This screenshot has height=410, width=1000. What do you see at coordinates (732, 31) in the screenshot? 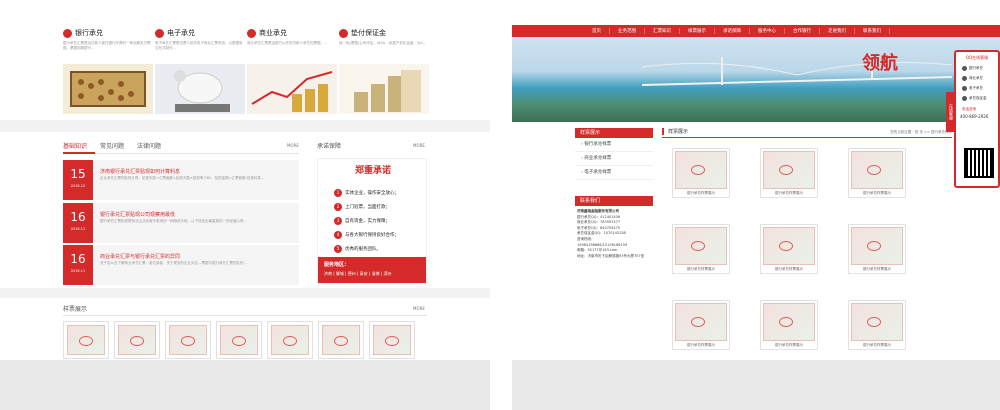
I see `nav-promise: 承诺保障` at bounding box center [732, 31].